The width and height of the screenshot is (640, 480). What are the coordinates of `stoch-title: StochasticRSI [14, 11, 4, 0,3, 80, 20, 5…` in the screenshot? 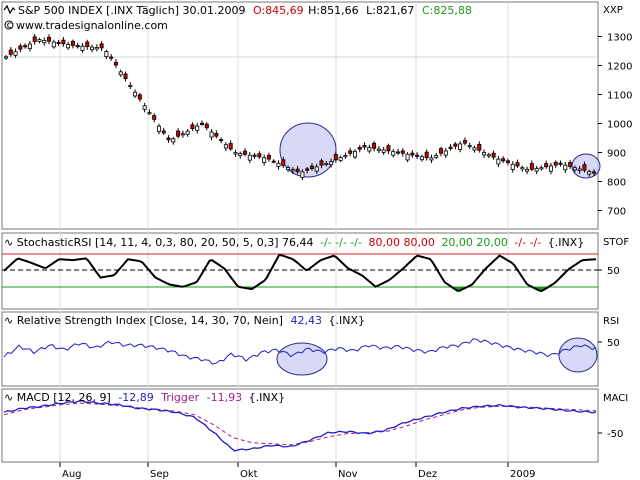 It's located at (165, 242).